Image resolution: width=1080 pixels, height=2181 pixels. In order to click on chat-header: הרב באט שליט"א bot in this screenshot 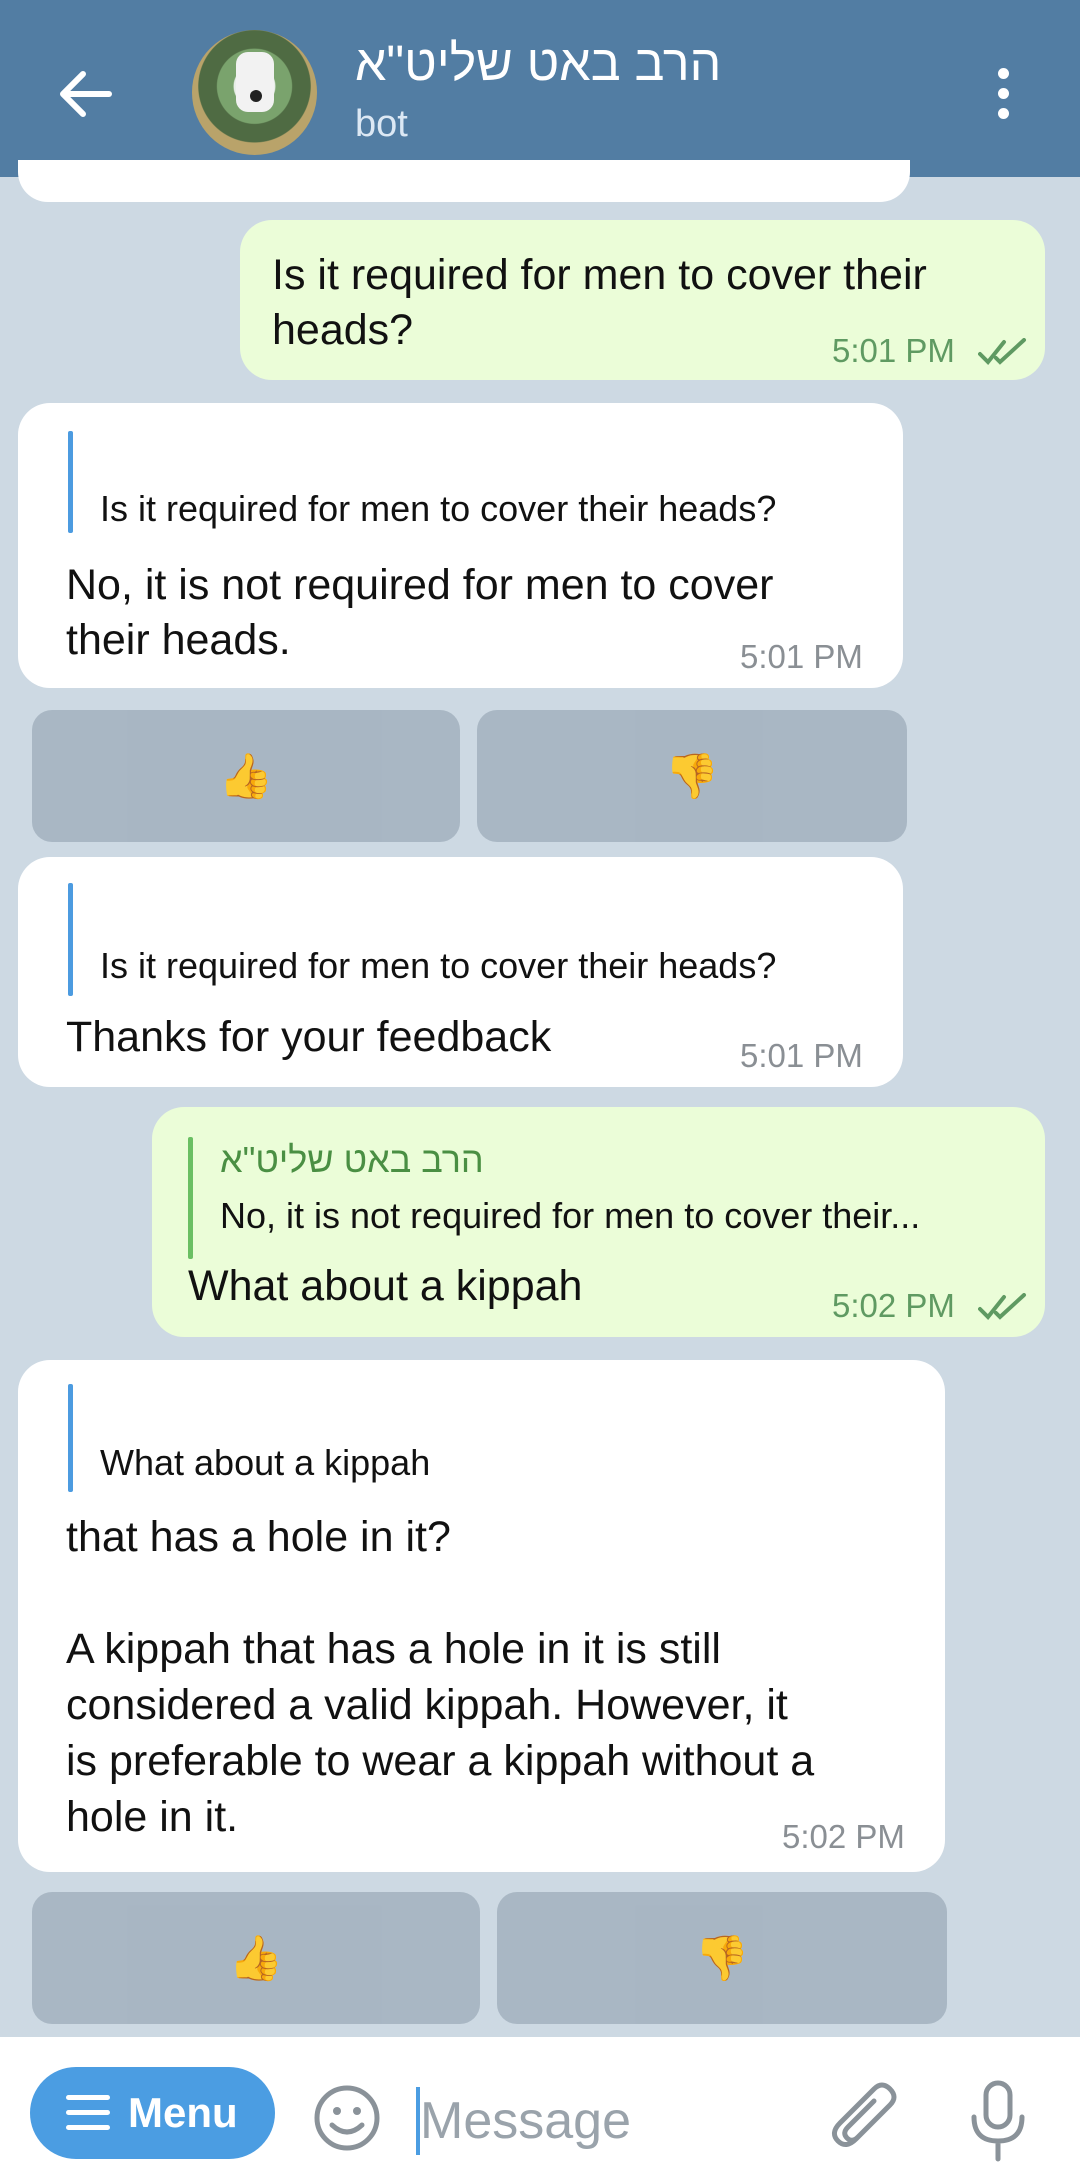, I will do `click(540, 88)`.